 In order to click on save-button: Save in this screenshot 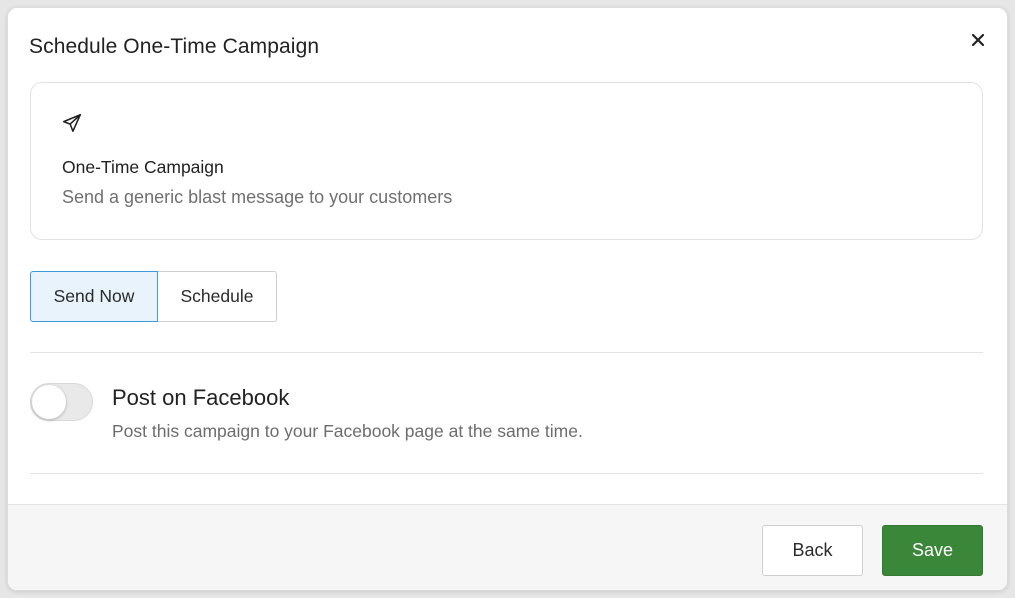, I will do `click(932, 550)`.